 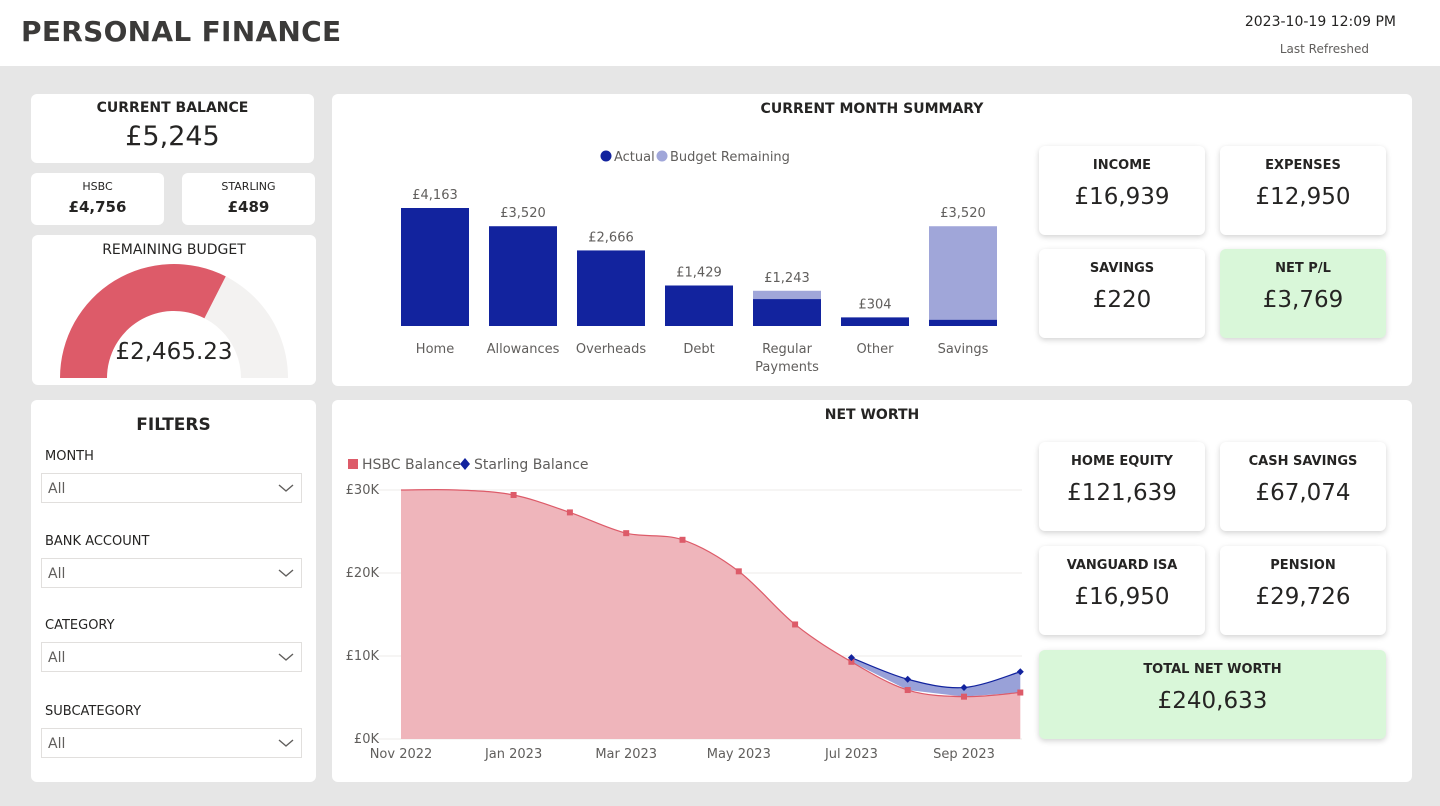 What do you see at coordinates (248, 186) in the screenshot?
I see `starling-balance-title: STARLING` at bounding box center [248, 186].